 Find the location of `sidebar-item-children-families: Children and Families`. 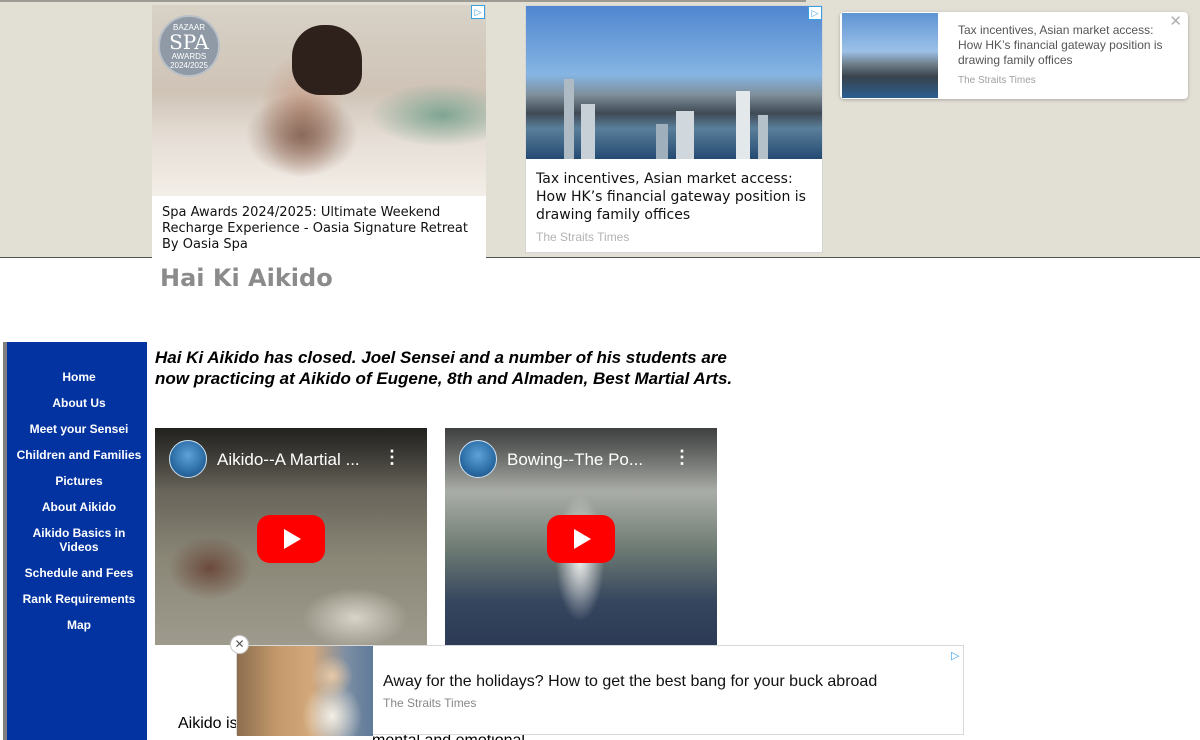

sidebar-item-children-families: Children and Families is located at coordinates (79, 455).